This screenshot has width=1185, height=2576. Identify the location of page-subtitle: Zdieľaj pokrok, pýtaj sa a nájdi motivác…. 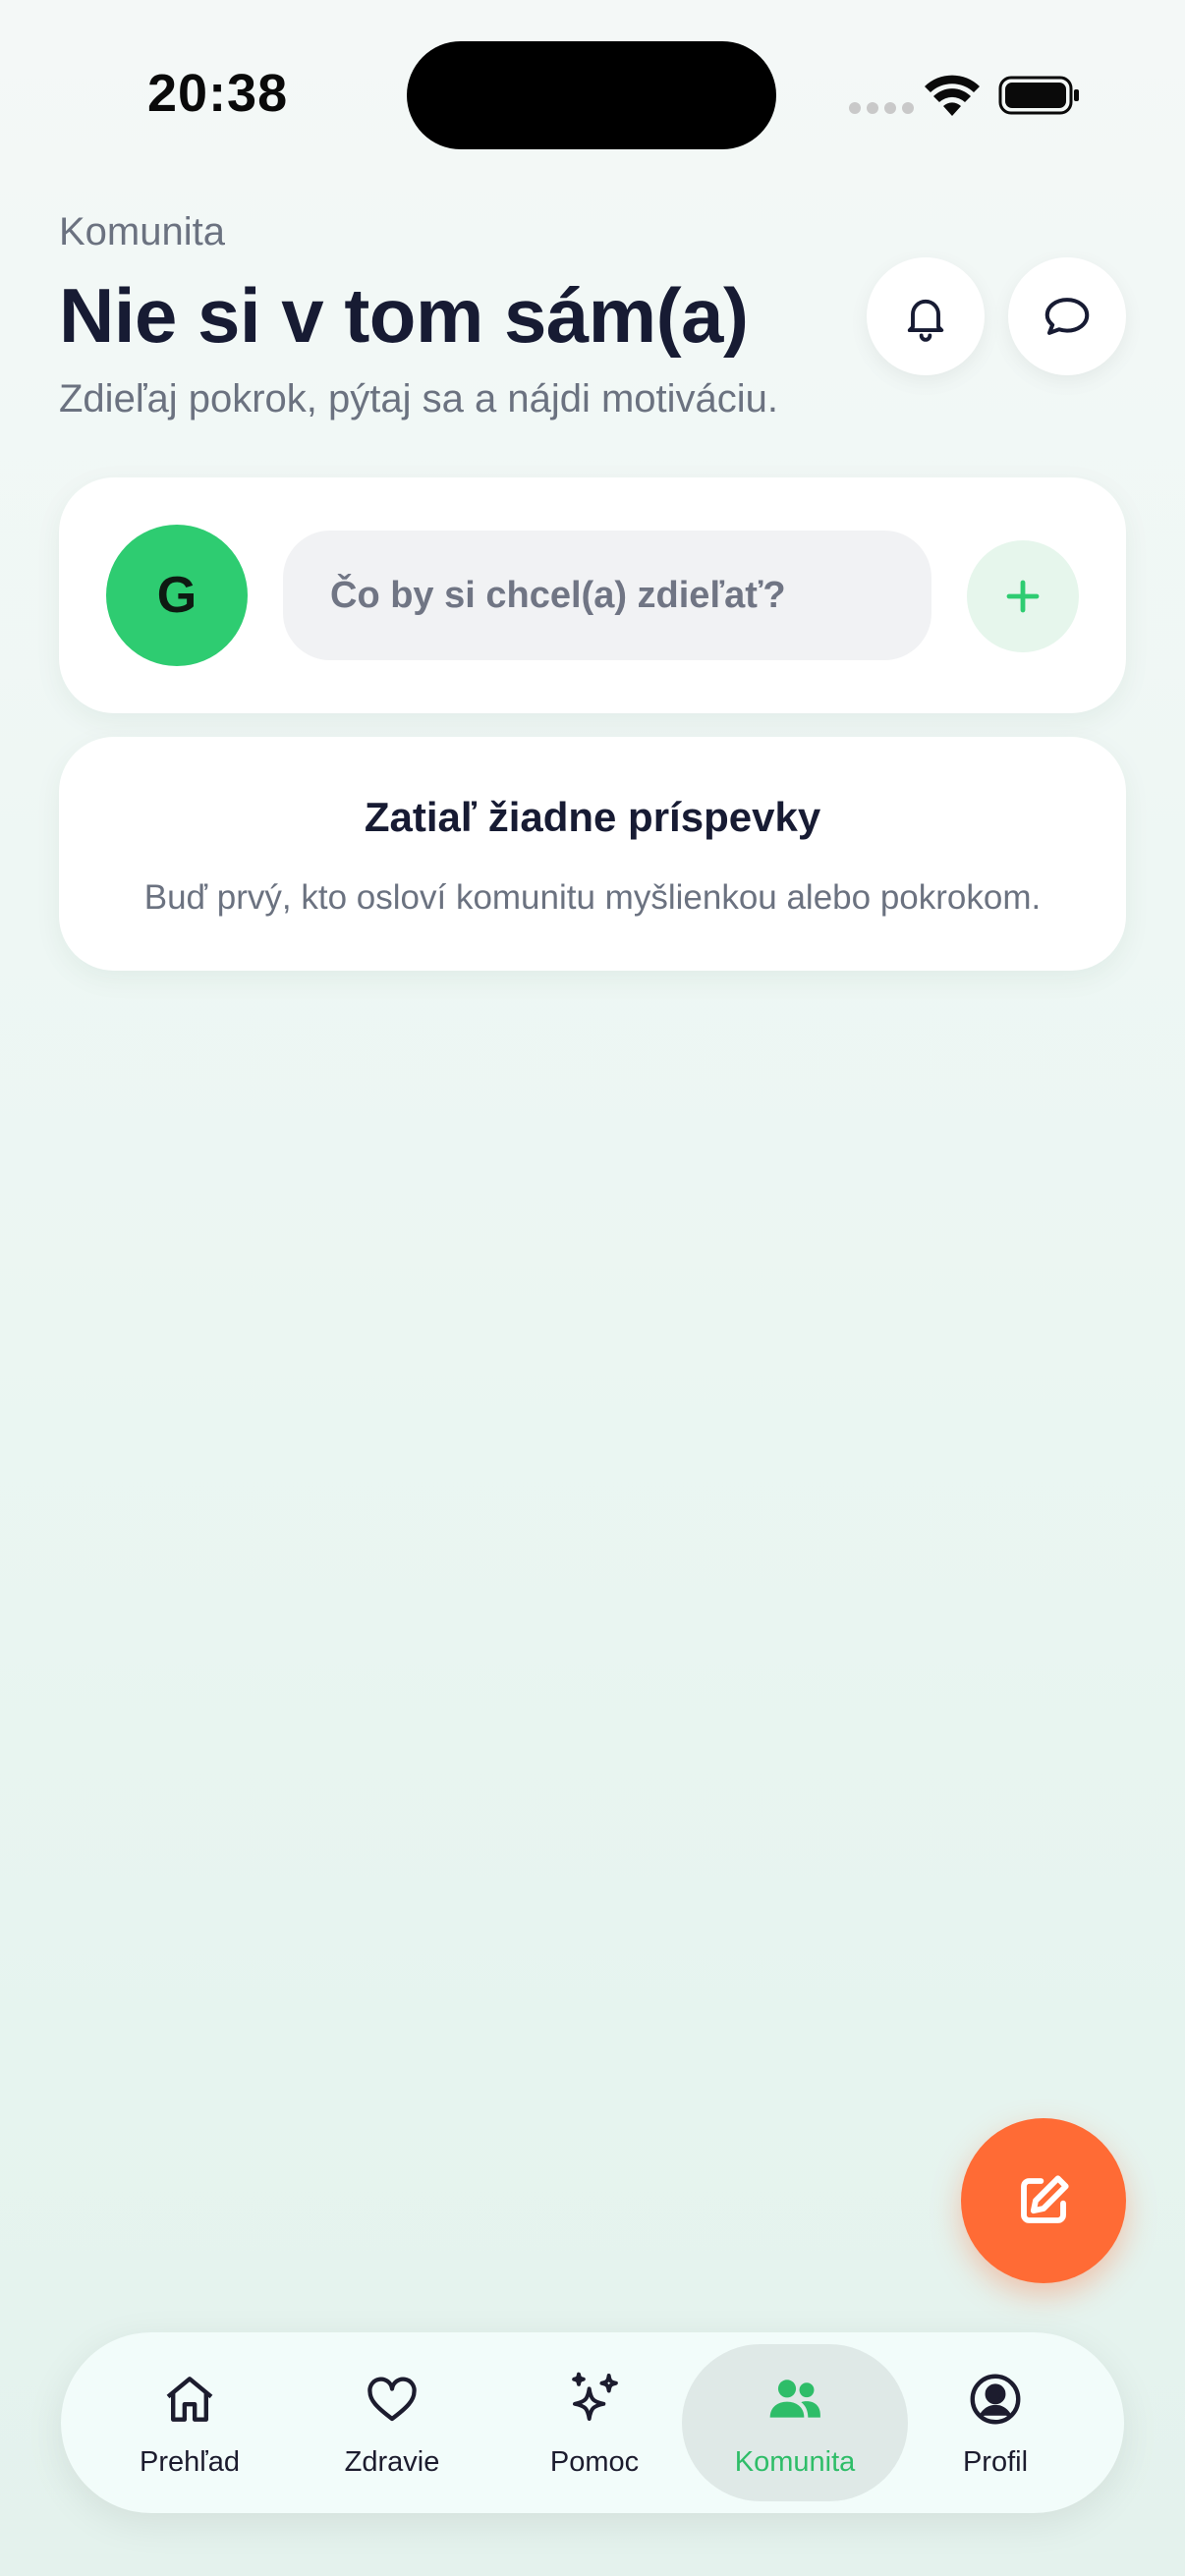
(419, 398).